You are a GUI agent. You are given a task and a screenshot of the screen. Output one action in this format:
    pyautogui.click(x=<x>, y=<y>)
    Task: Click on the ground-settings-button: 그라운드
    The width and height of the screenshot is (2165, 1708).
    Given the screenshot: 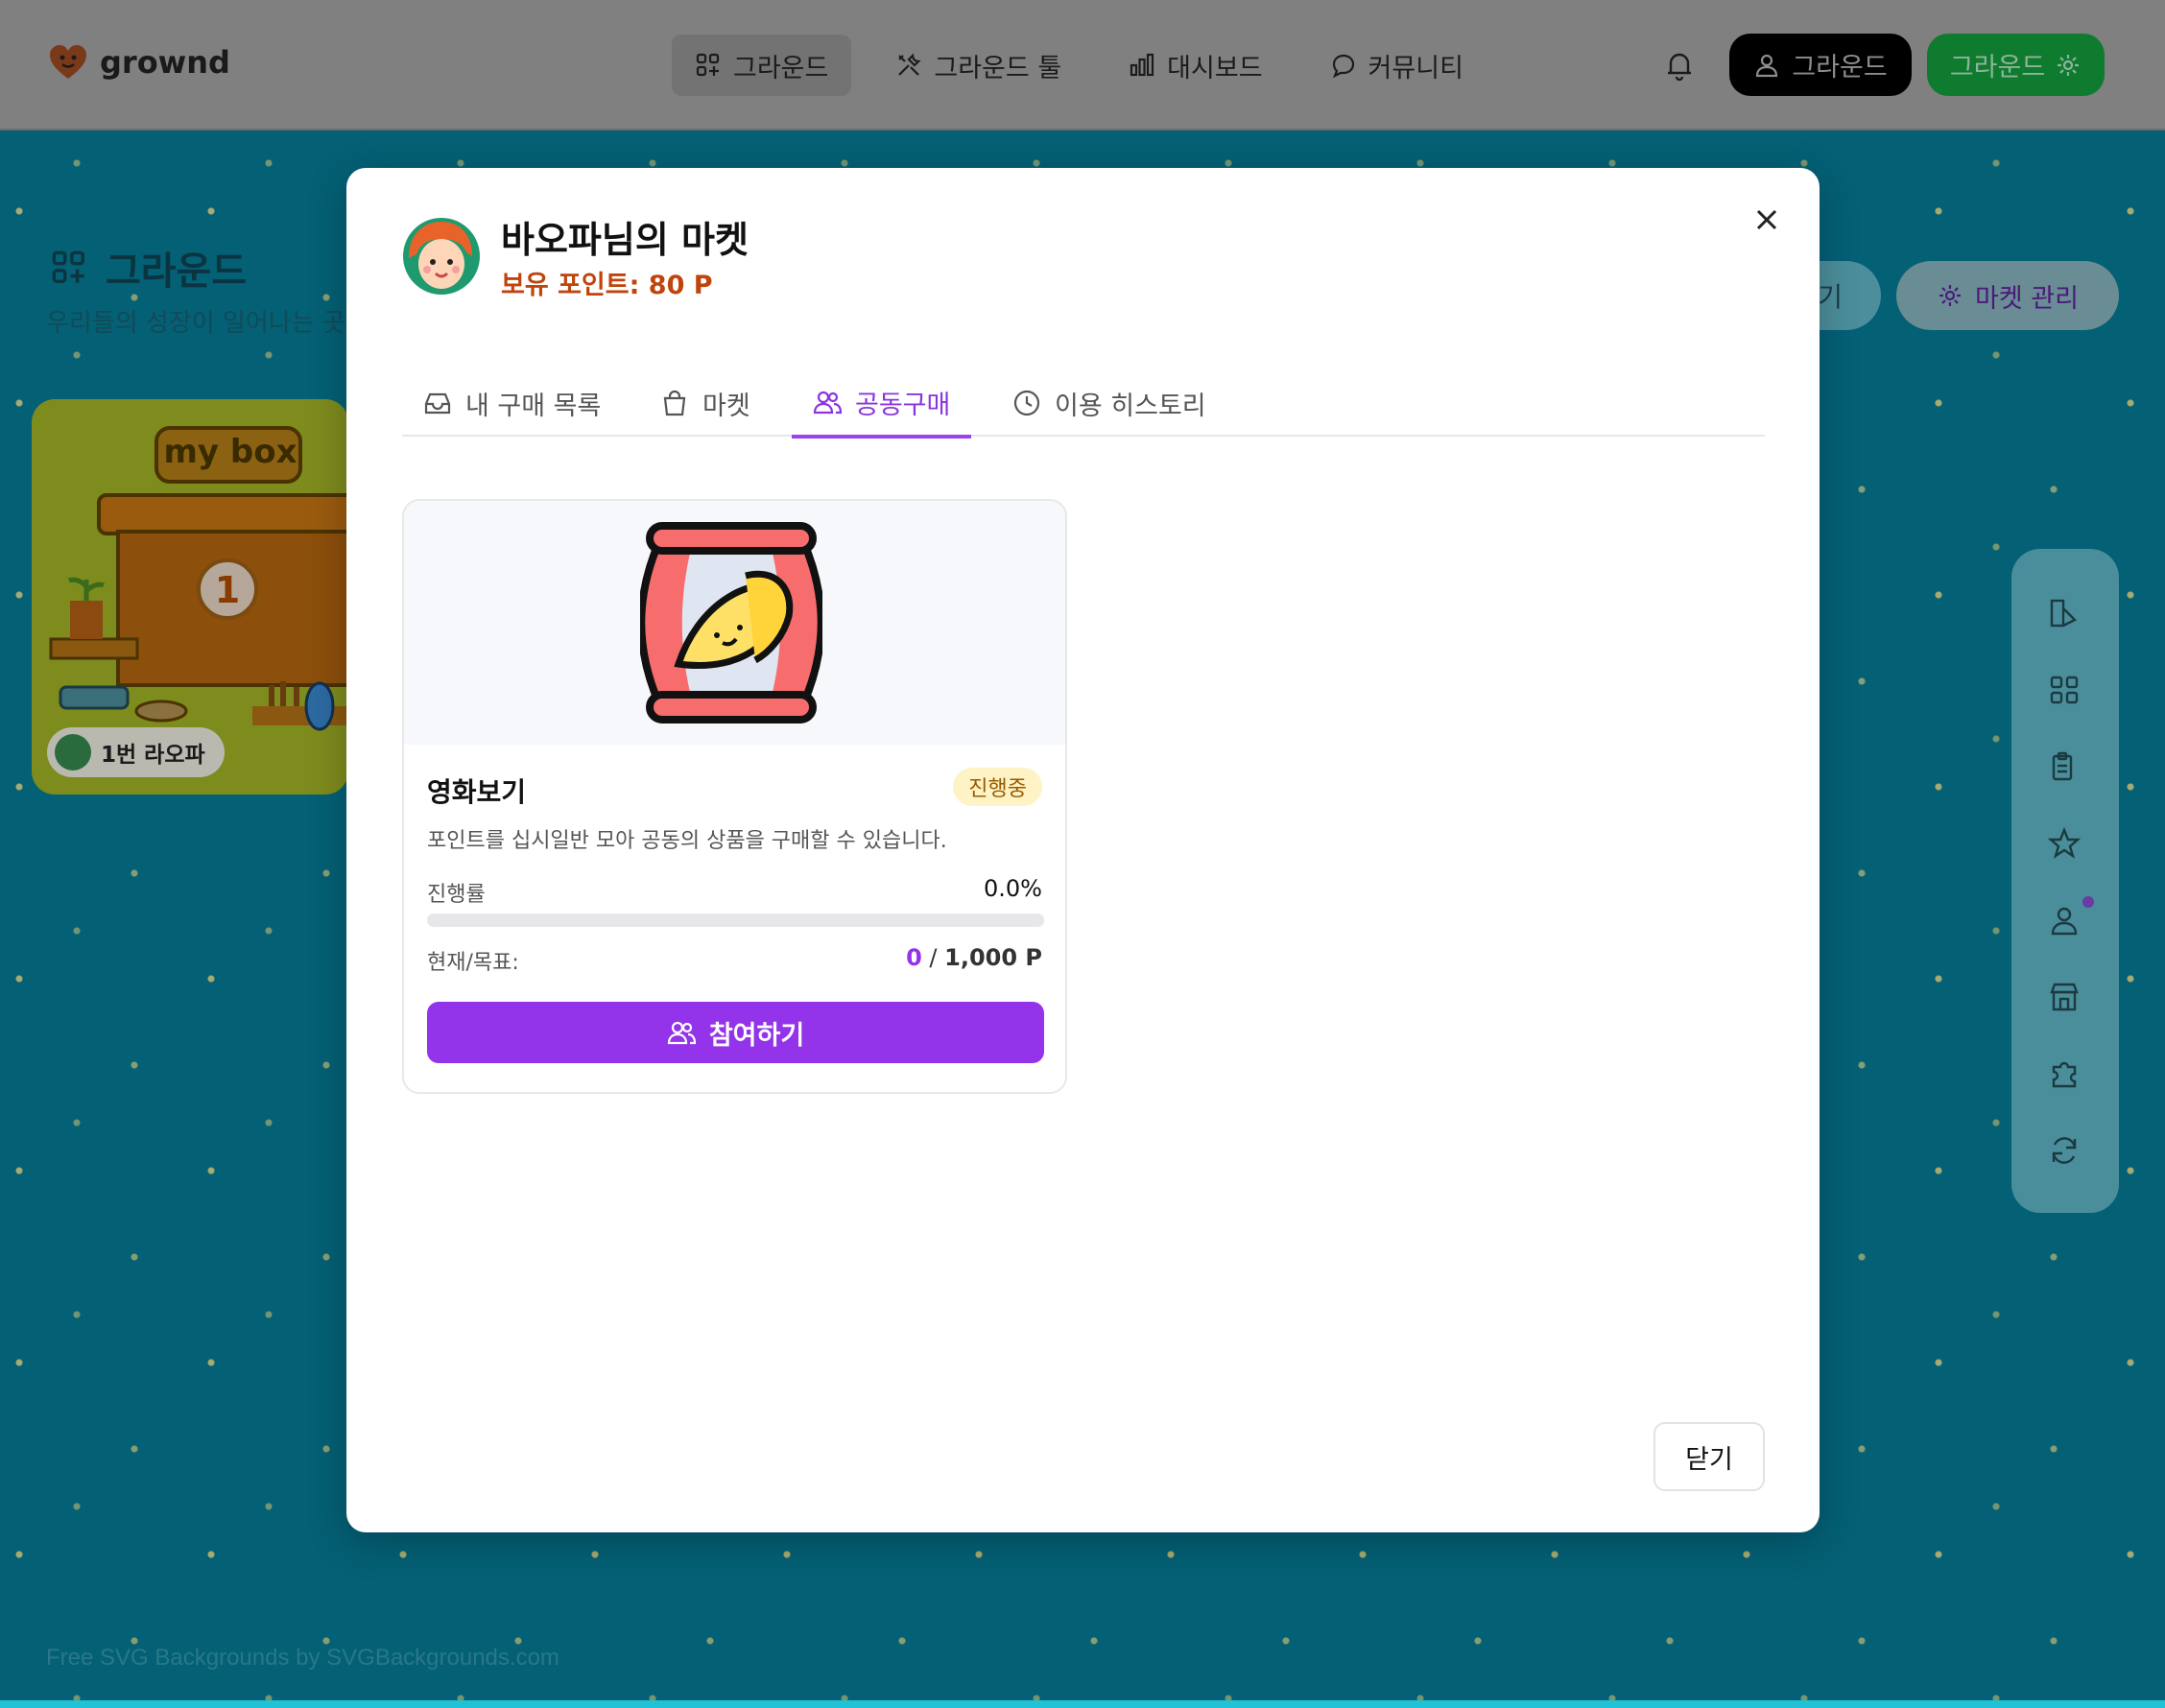 What is the action you would take?
    pyautogui.click(x=2016, y=65)
    